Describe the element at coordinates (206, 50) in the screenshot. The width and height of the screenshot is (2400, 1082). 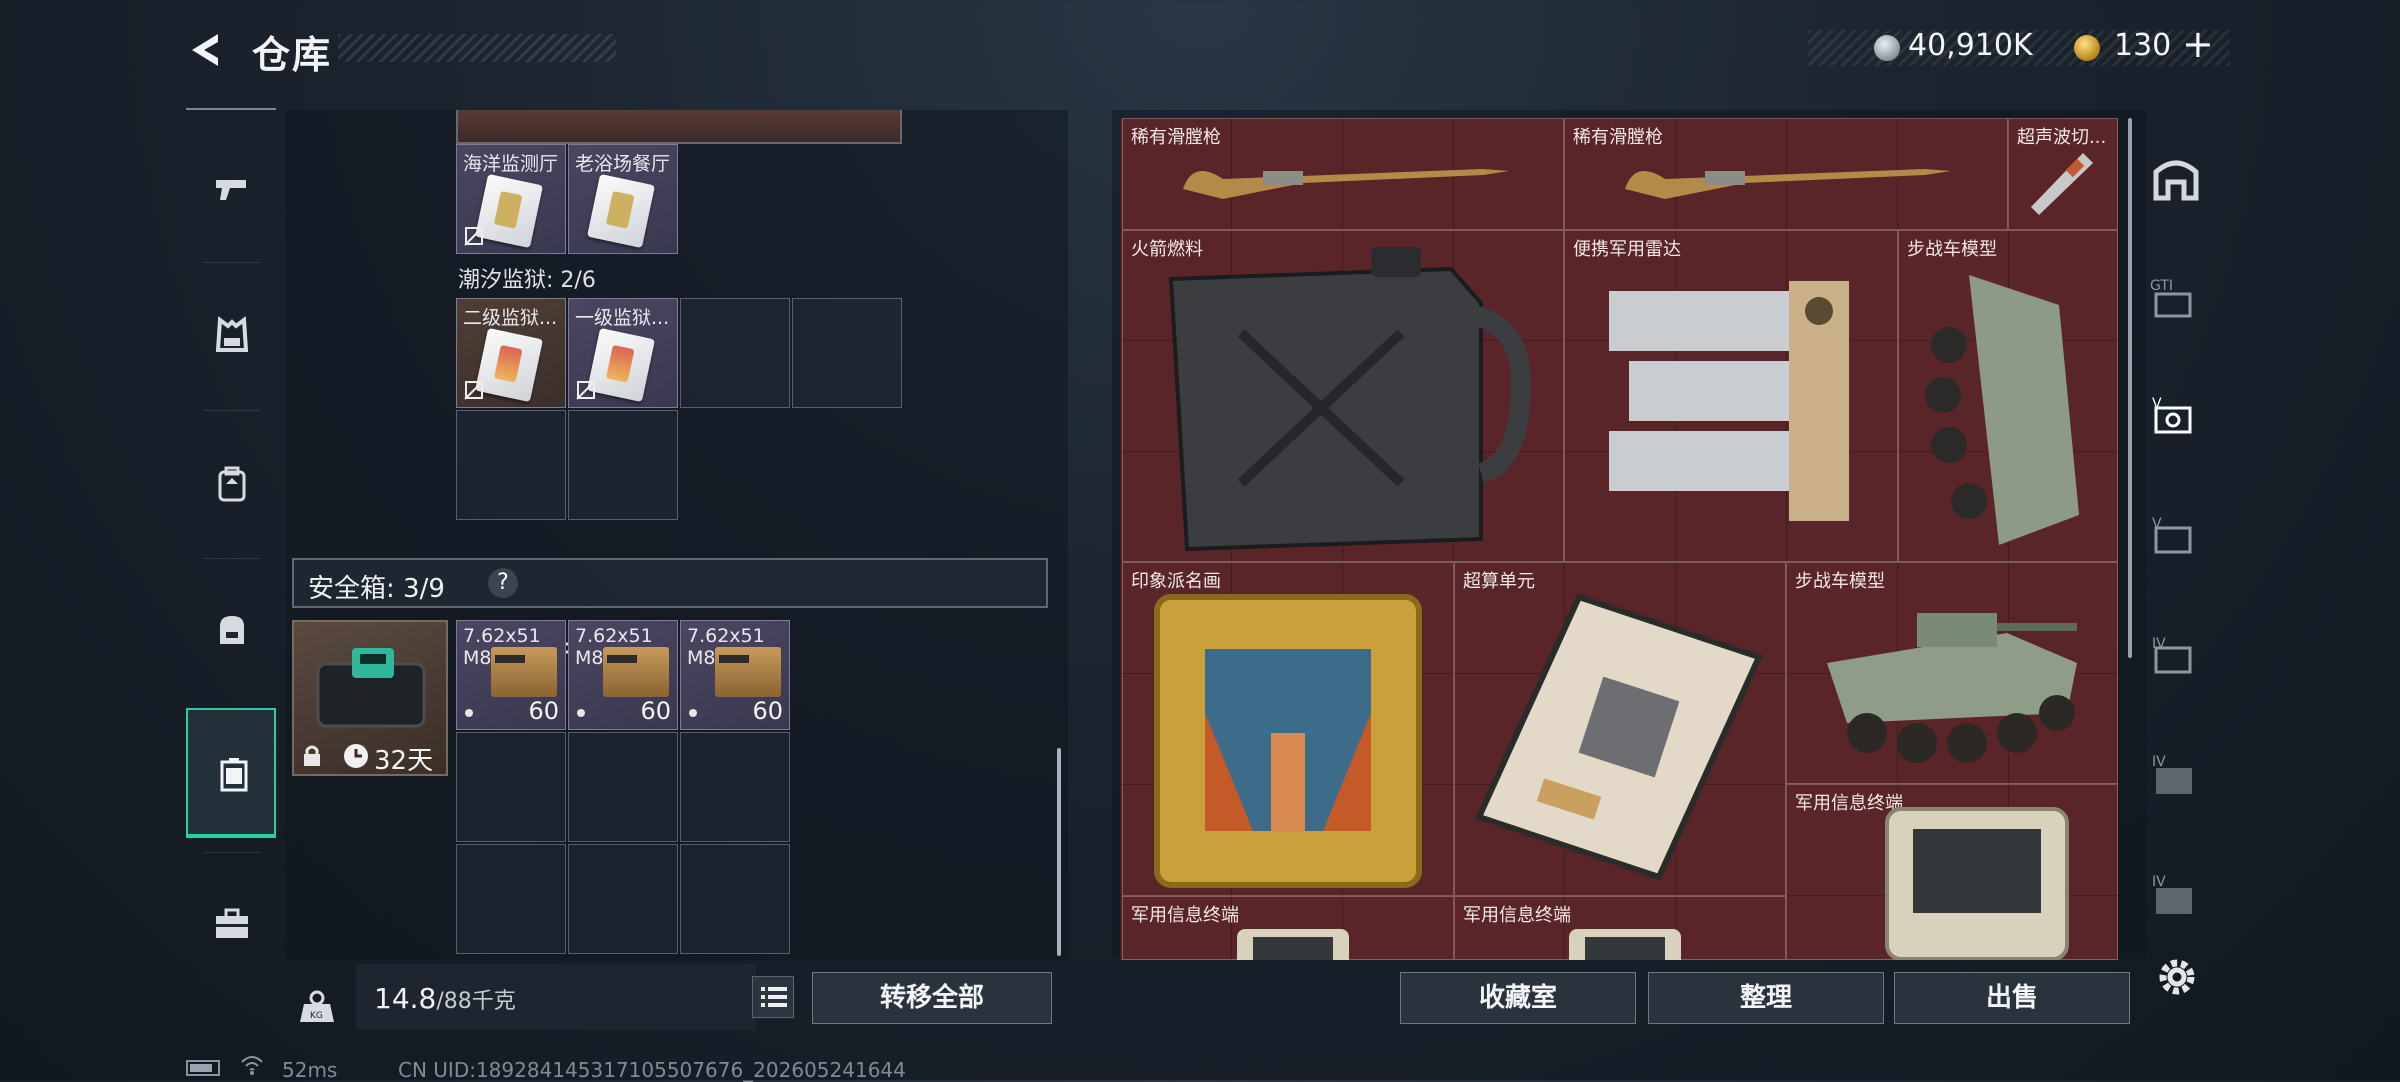
I see `back-icon` at that location.